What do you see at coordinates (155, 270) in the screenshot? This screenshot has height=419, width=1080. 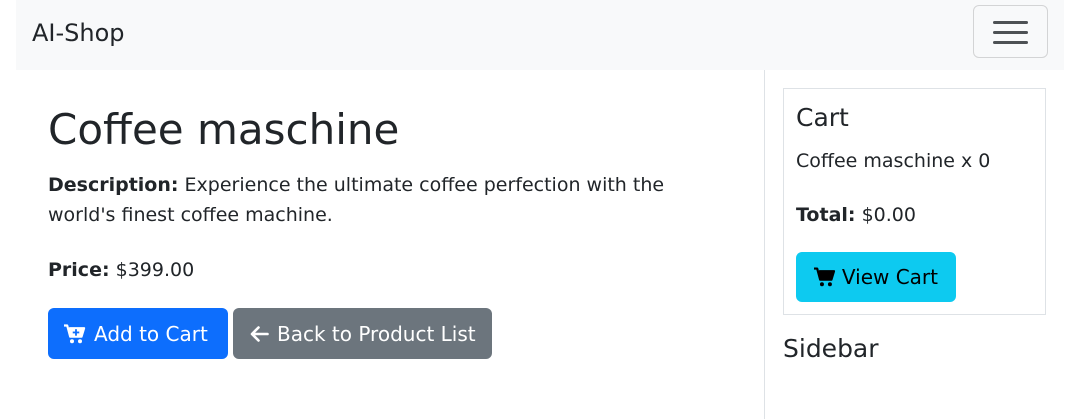 I see `price-value: $399.00` at bounding box center [155, 270].